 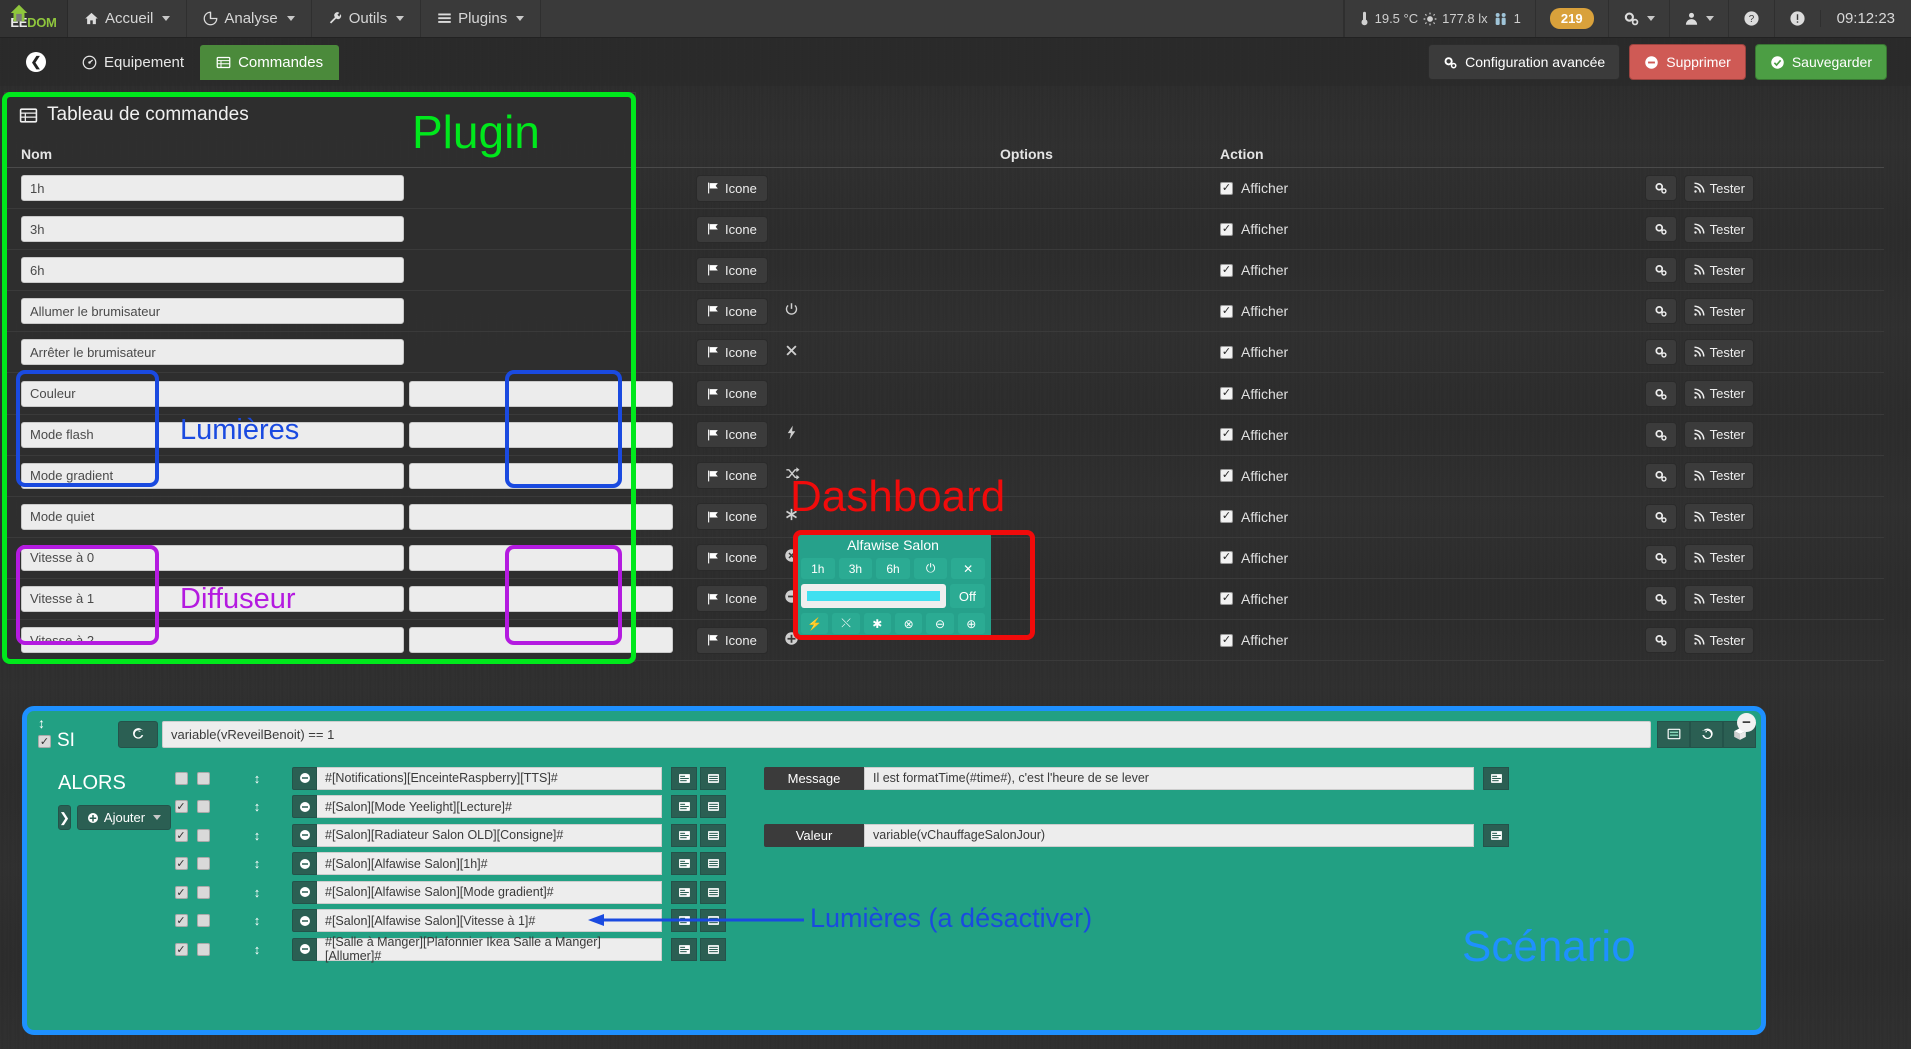 I want to click on action-options-button, so click(x=684, y=949).